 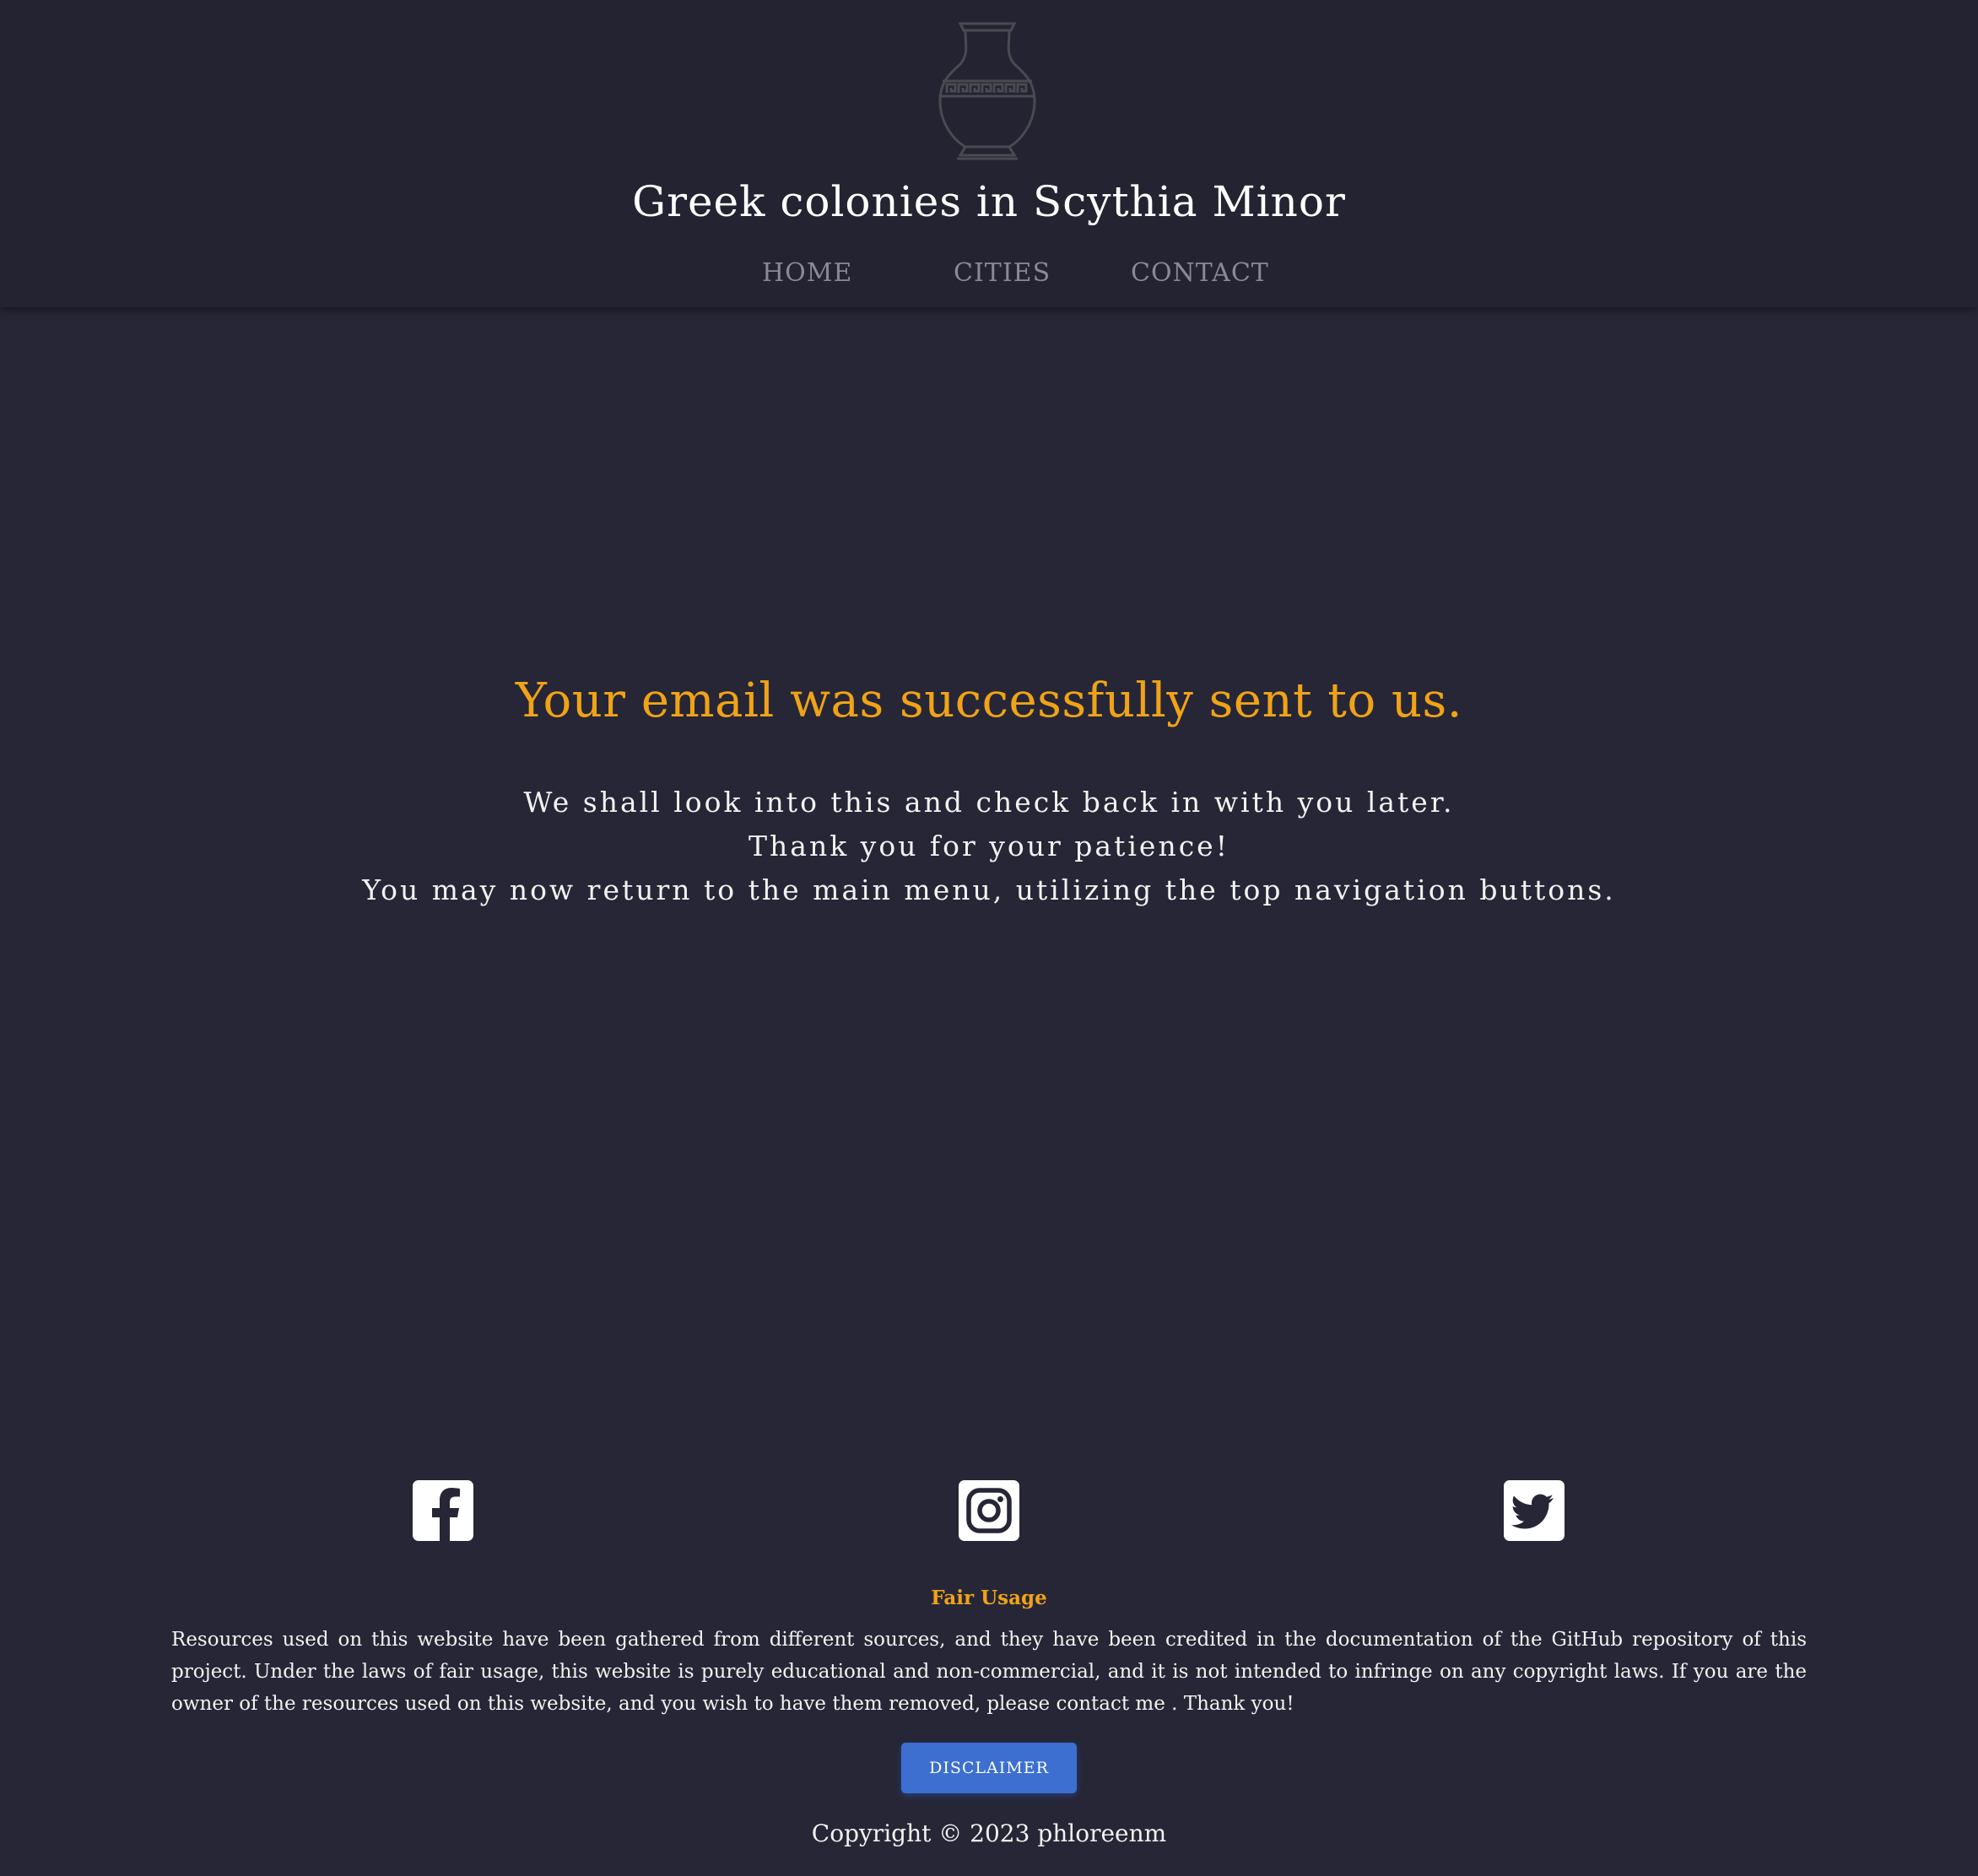 I want to click on nav-contact: CONTACT, so click(x=1200, y=273).